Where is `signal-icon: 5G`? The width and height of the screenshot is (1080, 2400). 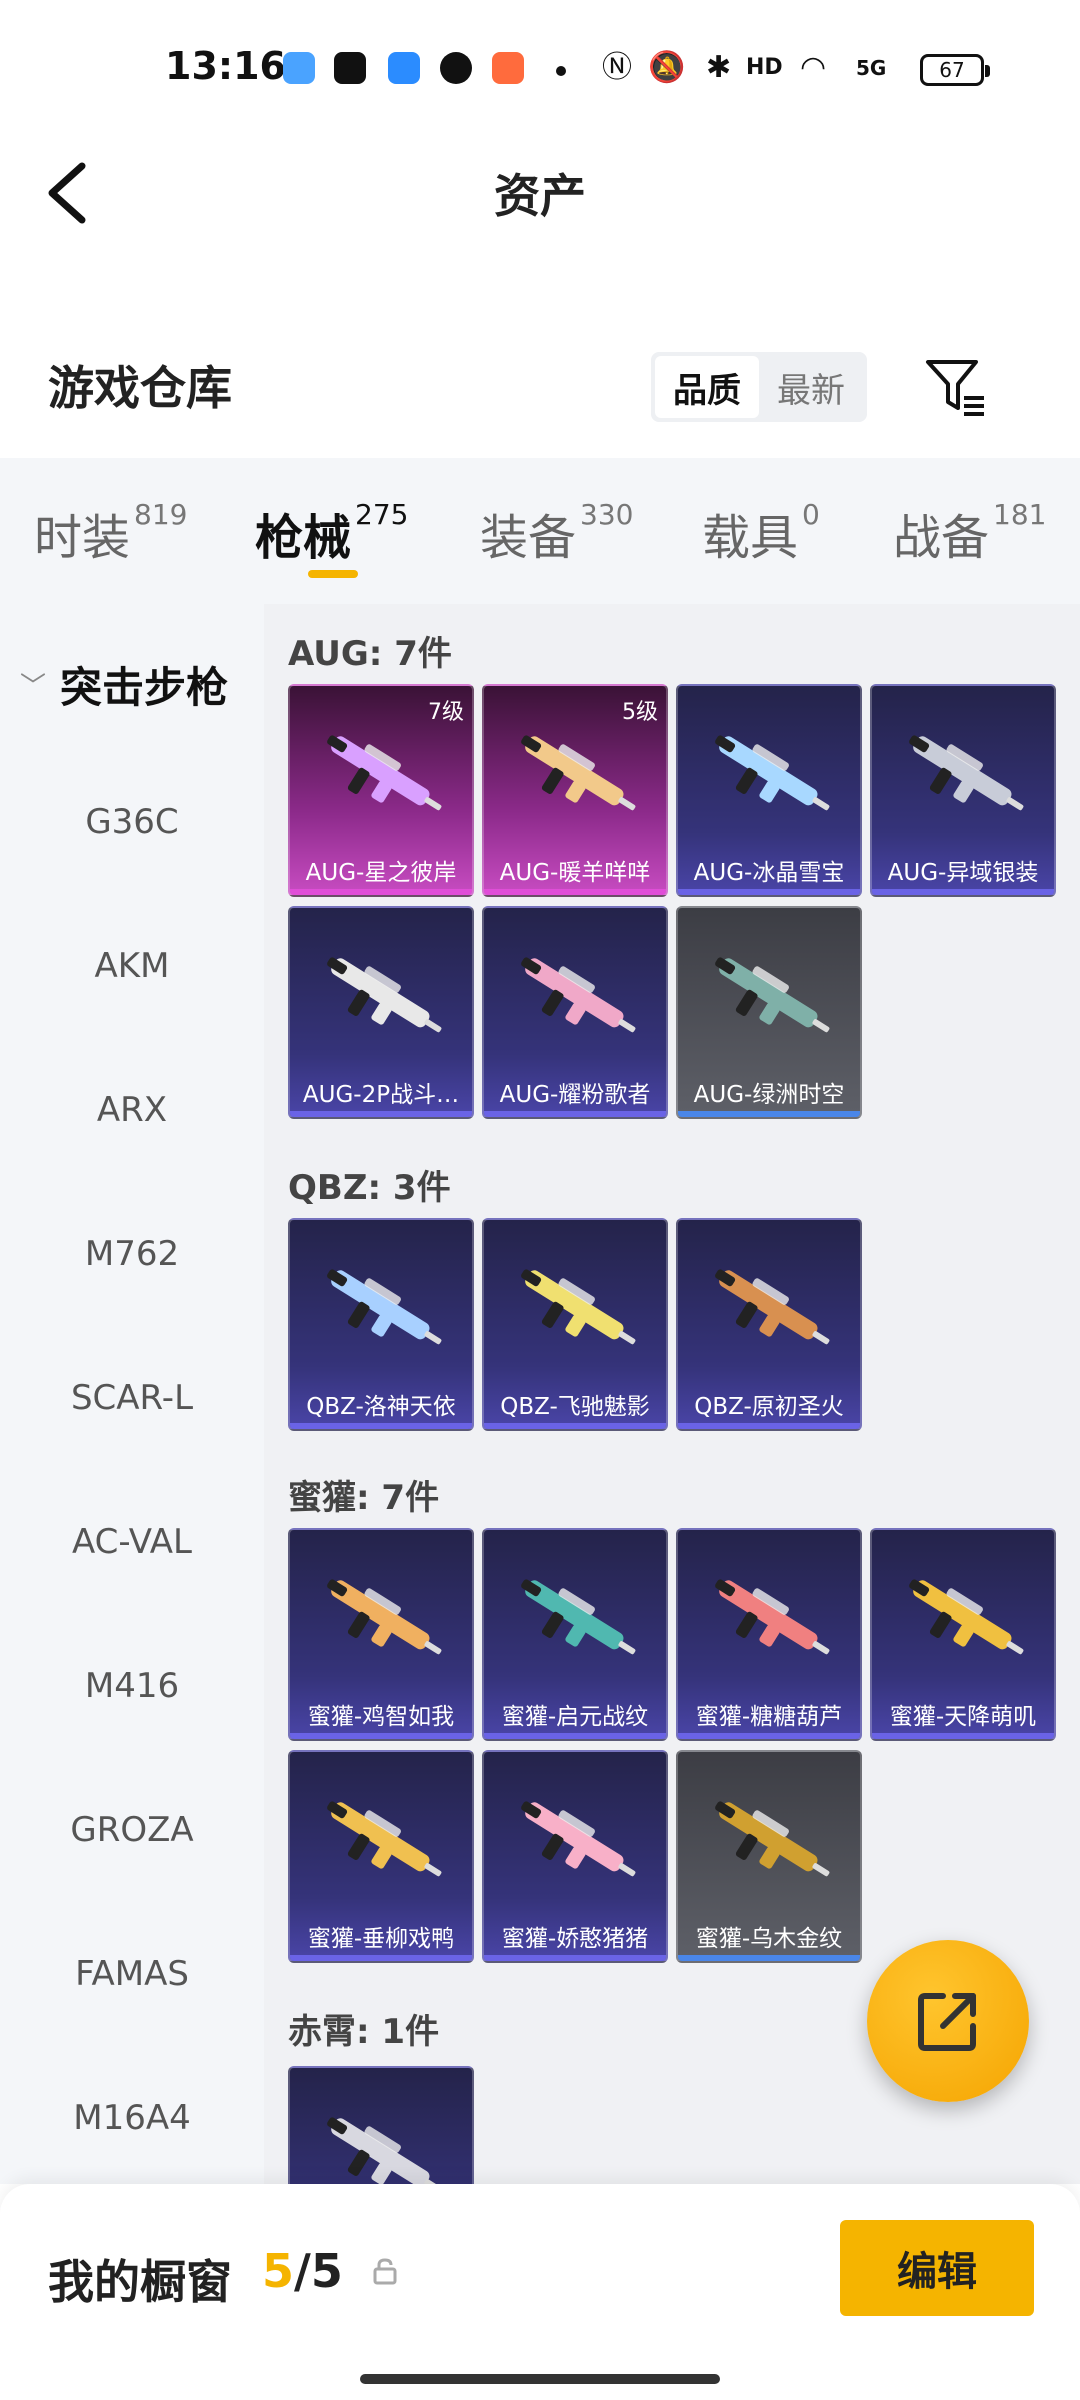 signal-icon: 5G is located at coordinates (871, 68).